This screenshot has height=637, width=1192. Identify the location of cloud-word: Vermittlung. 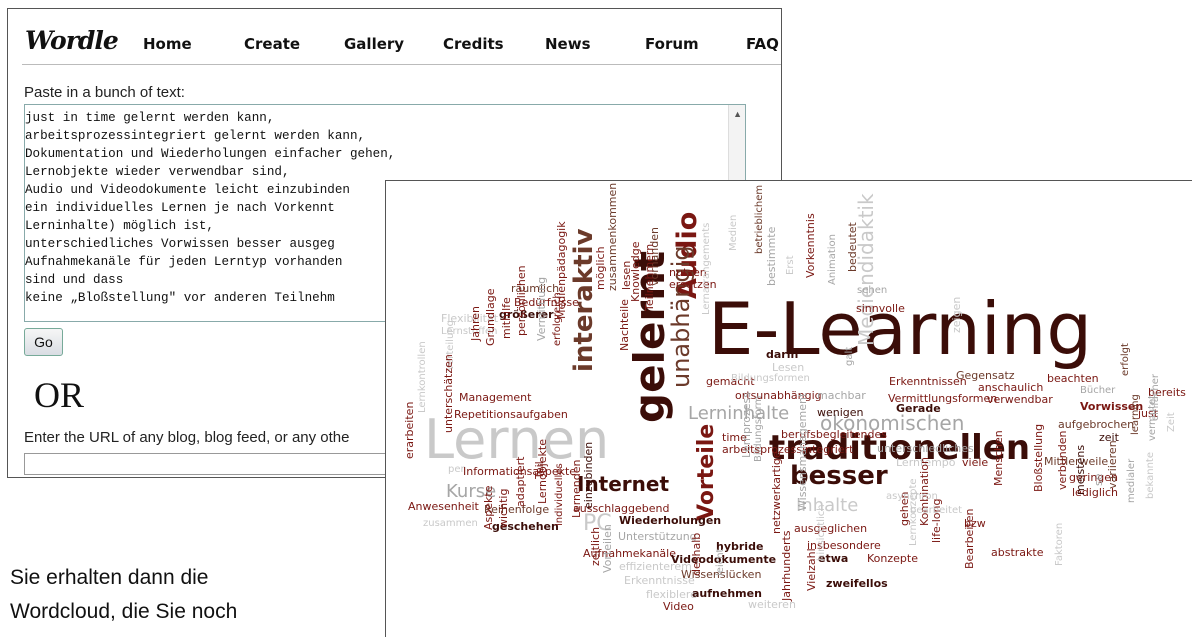
(541, 308).